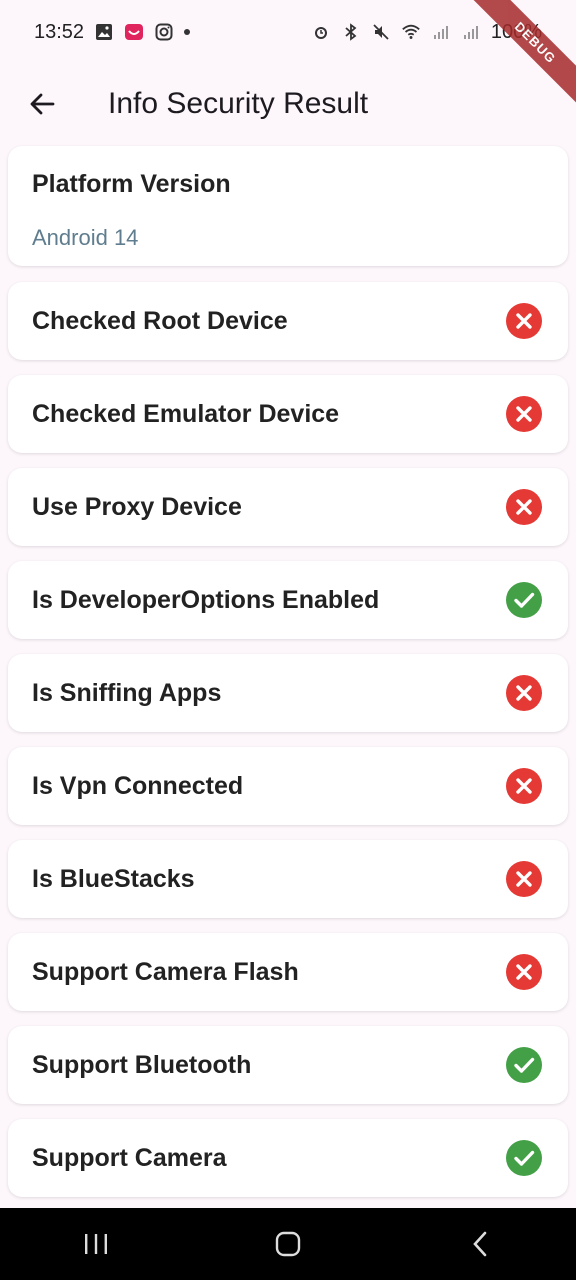  I want to click on check-label: Support Camera Flash, so click(165, 971).